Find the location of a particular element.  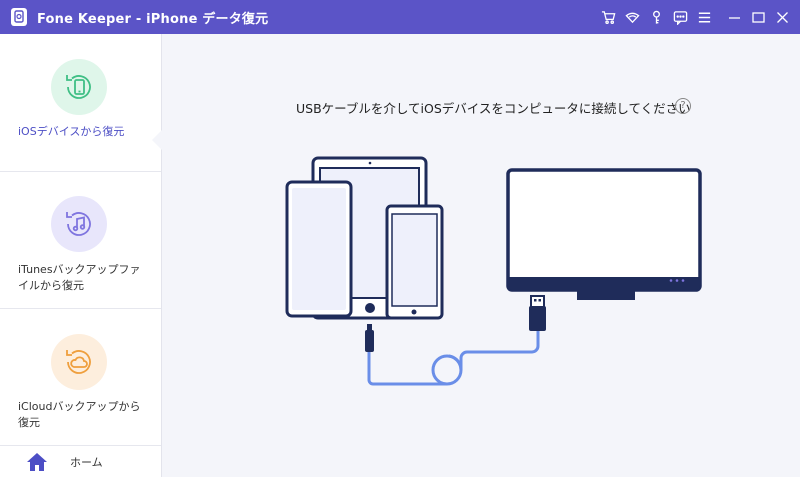

home-button: ホーム is located at coordinates (80, 462).